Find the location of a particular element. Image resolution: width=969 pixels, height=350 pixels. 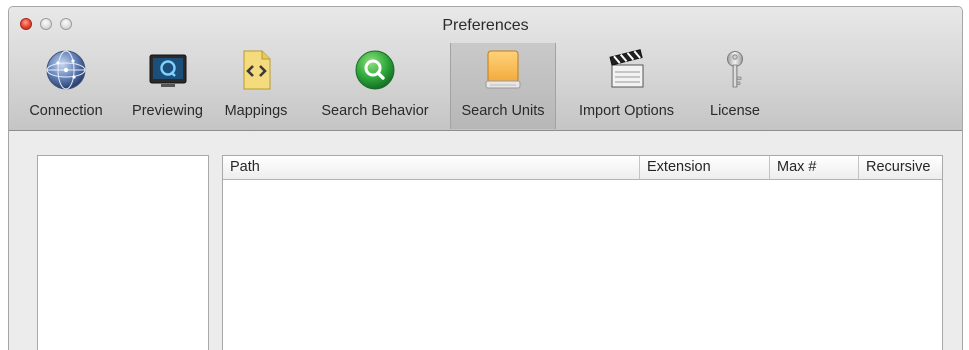

toolbar-item-connection: Connection is located at coordinates (66, 86).